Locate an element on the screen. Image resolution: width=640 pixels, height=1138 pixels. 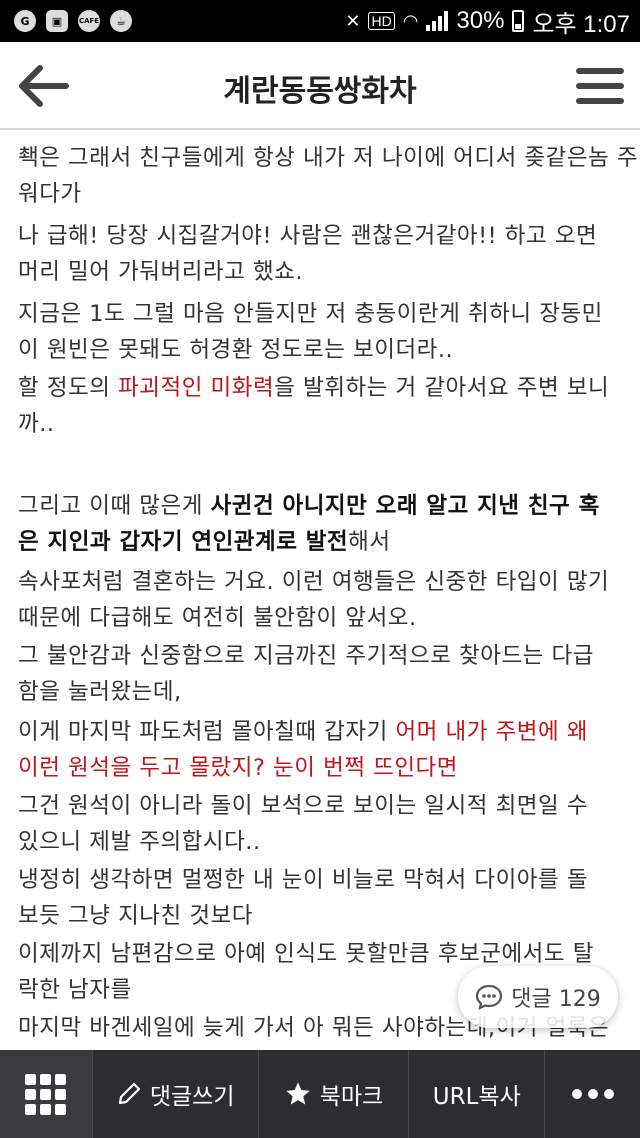
pencil-icon is located at coordinates (129, 1093).